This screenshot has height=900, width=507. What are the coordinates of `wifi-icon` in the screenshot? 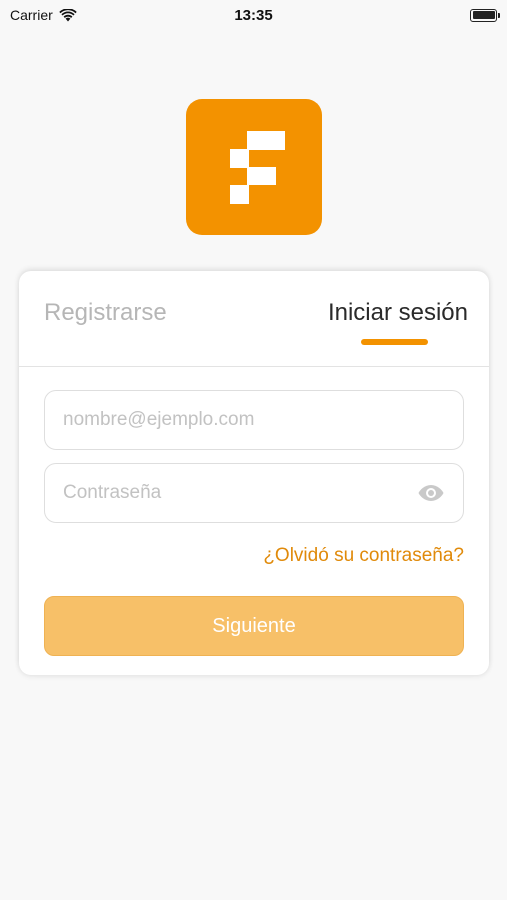 It's located at (68, 14).